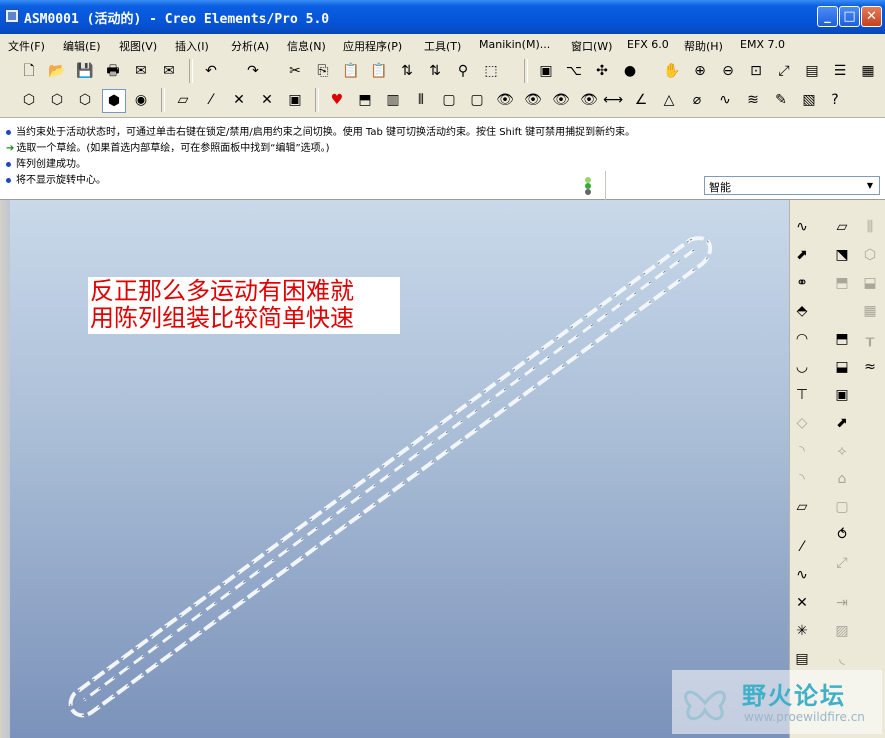 This screenshot has height=738, width=885. What do you see at coordinates (725, 100) in the screenshot?
I see `curve-analysis-icon: ∿` at bounding box center [725, 100].